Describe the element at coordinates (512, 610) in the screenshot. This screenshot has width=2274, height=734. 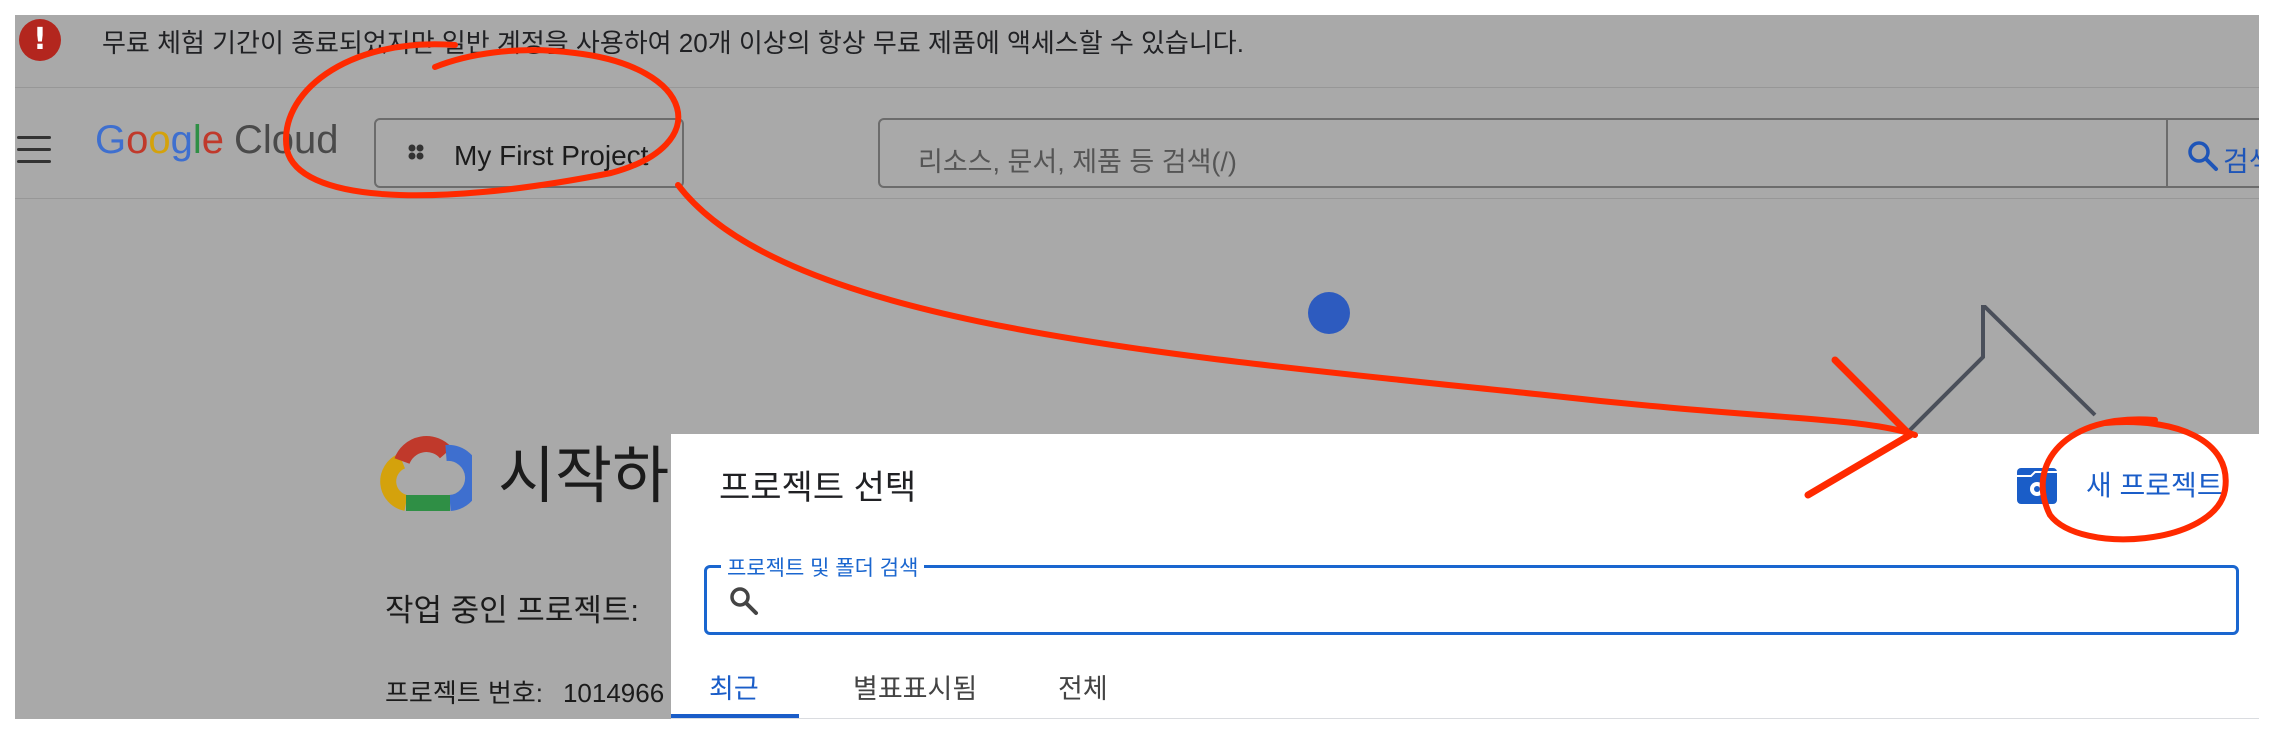
I see `working-project-label: 작업 중인 프로젝트:` at that location.